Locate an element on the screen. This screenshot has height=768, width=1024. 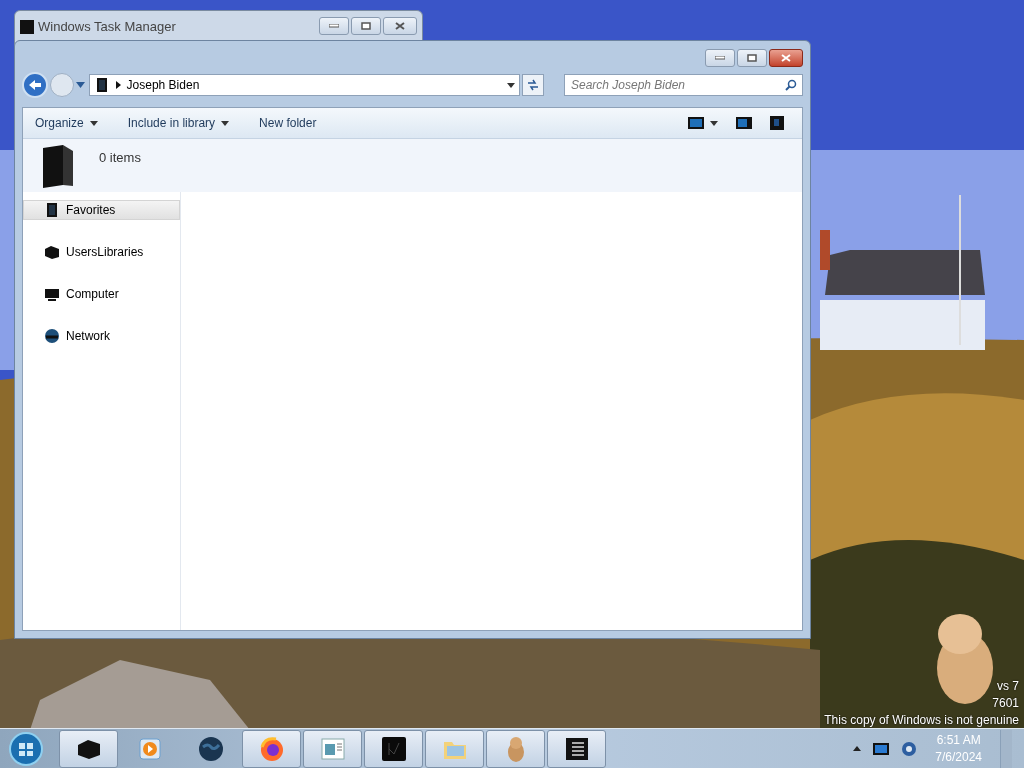
refresh-icon is located at coordinates (533, 85).